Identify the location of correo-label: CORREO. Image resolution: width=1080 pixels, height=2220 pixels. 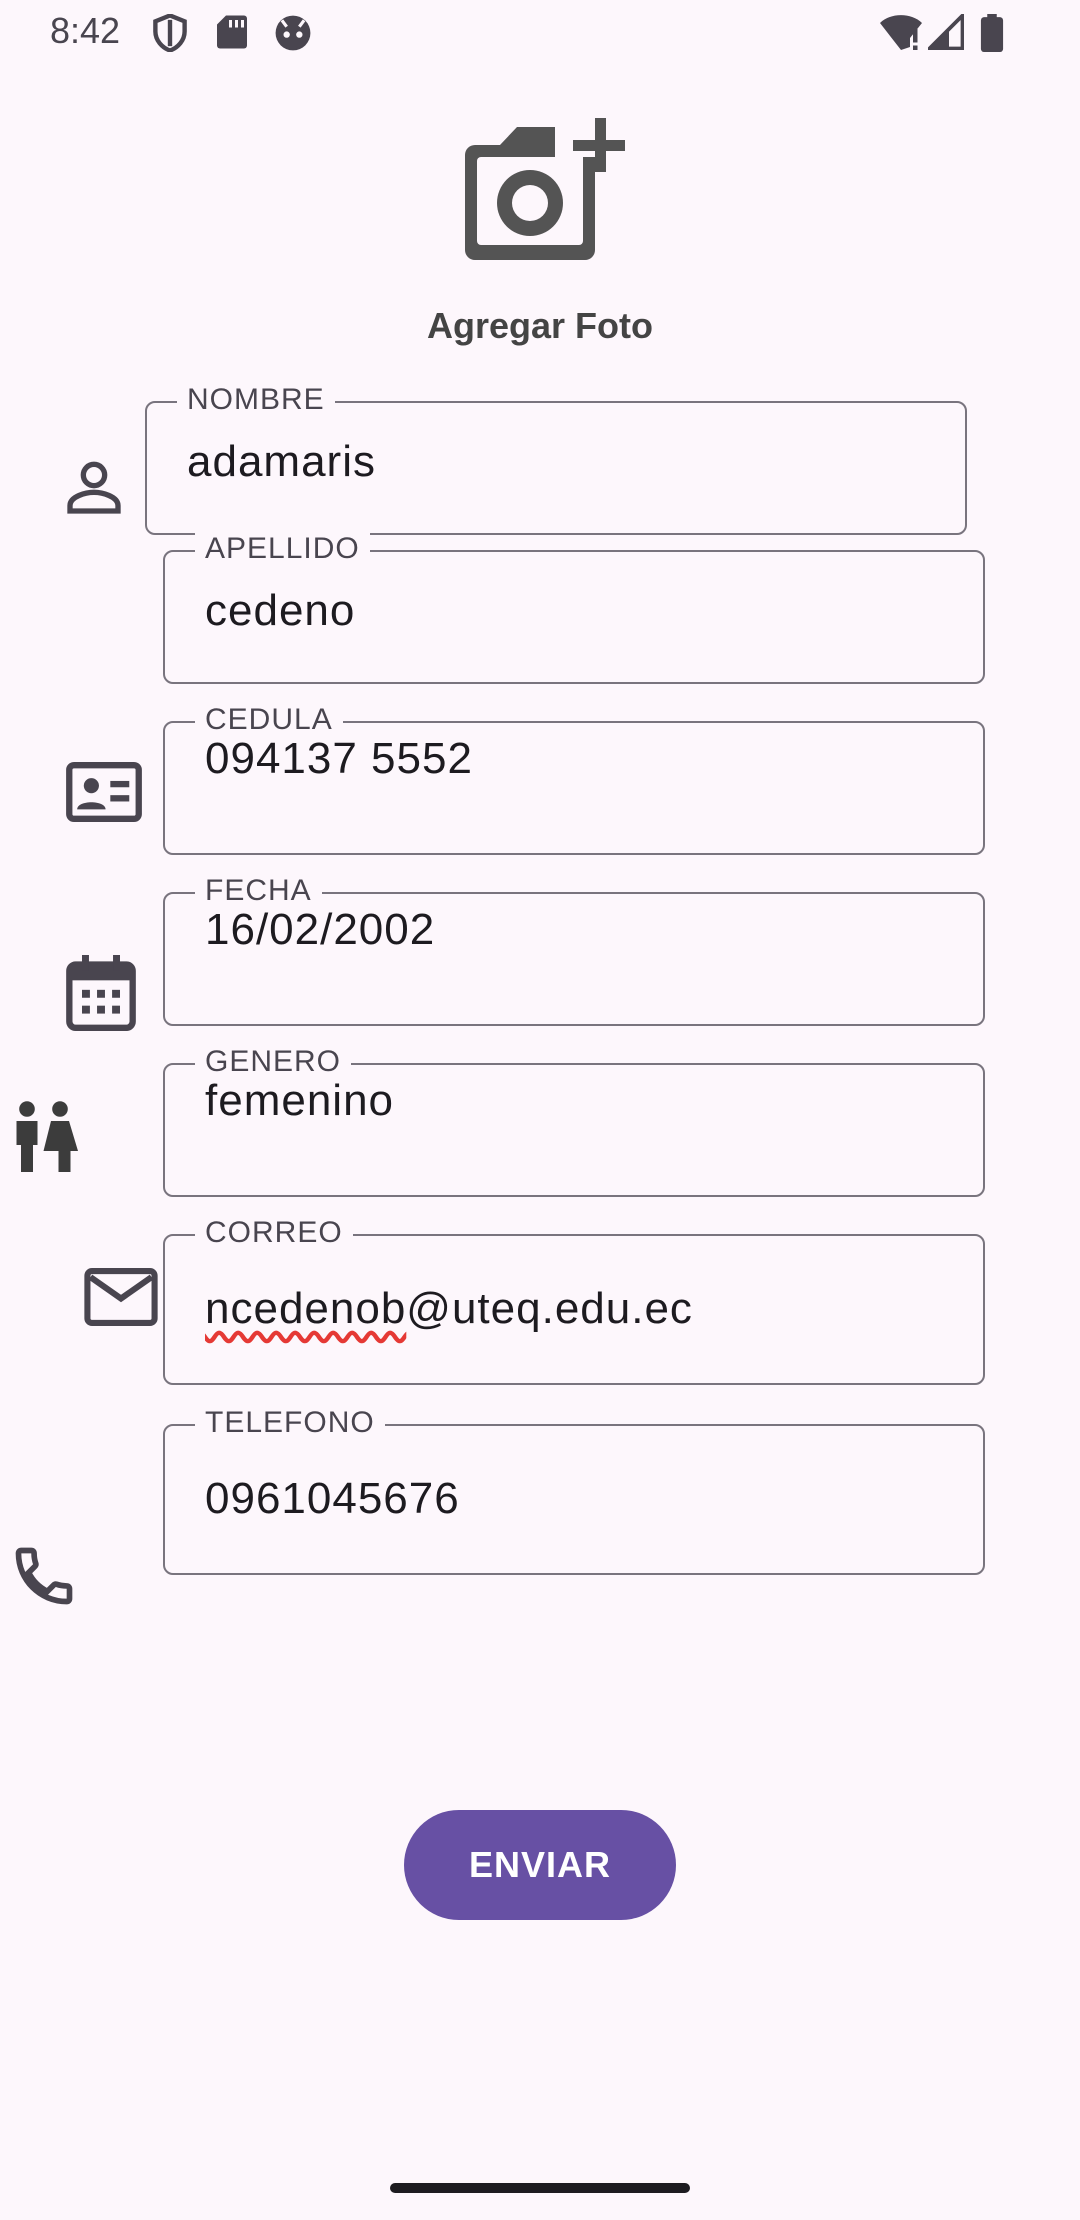
(274, 1233).